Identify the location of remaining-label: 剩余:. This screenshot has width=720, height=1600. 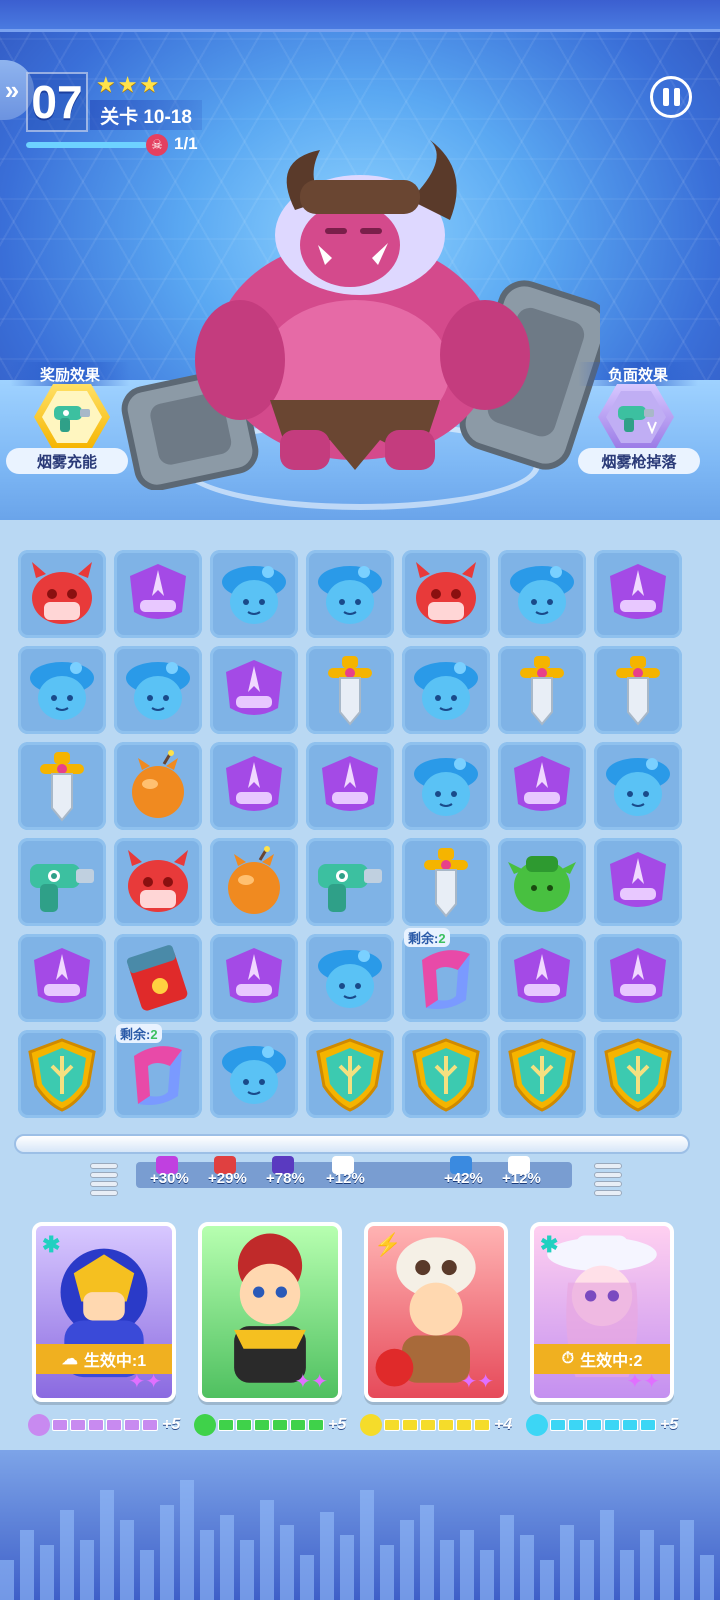
(135, 1034).